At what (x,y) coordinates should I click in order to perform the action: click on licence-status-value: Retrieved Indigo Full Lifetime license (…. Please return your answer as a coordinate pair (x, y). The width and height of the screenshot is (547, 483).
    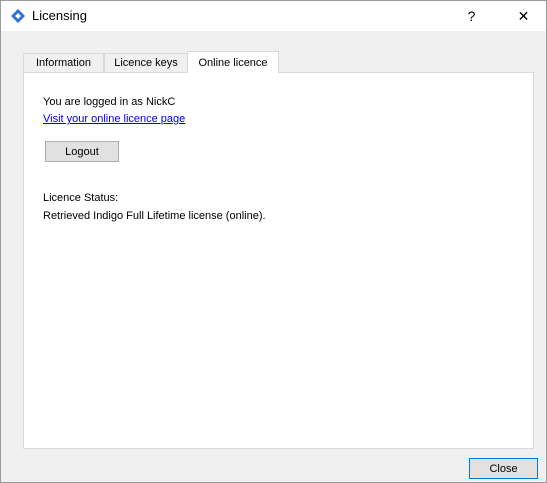
    Looking at the image, I should click on (154, 216).